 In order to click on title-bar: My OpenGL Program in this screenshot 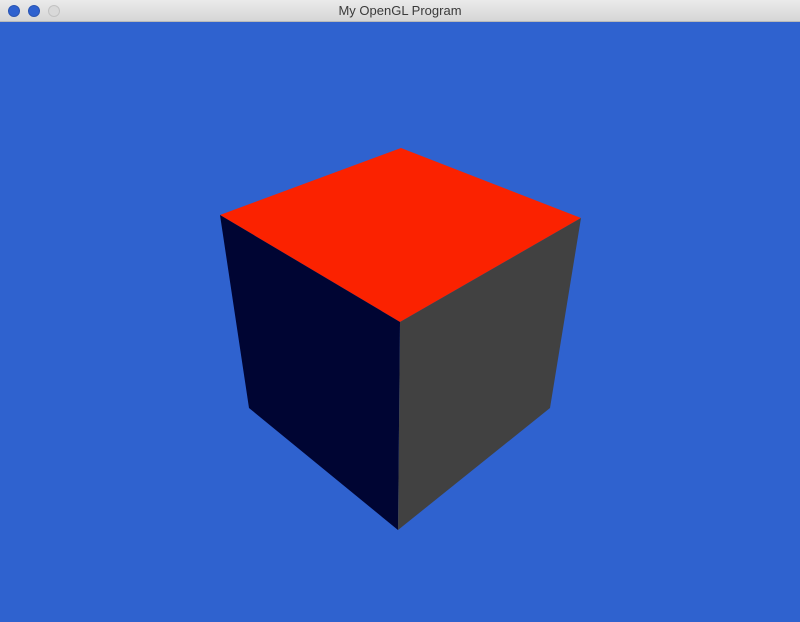, I will do `click(400, 11)`.